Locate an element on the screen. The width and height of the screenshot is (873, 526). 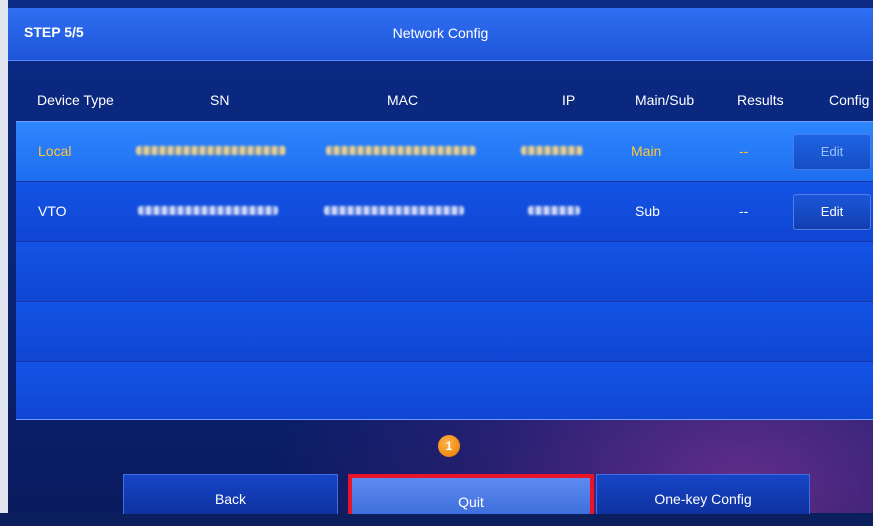
column-header-main-sub: Main/Sub is located at coordinates (665, 100).